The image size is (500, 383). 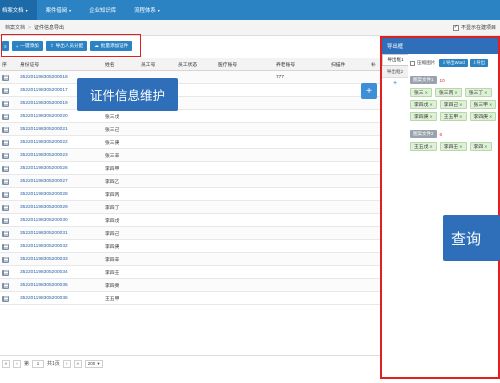 I want to click on person-chip: 李四戊 ✕, so click(x=423, y=104).